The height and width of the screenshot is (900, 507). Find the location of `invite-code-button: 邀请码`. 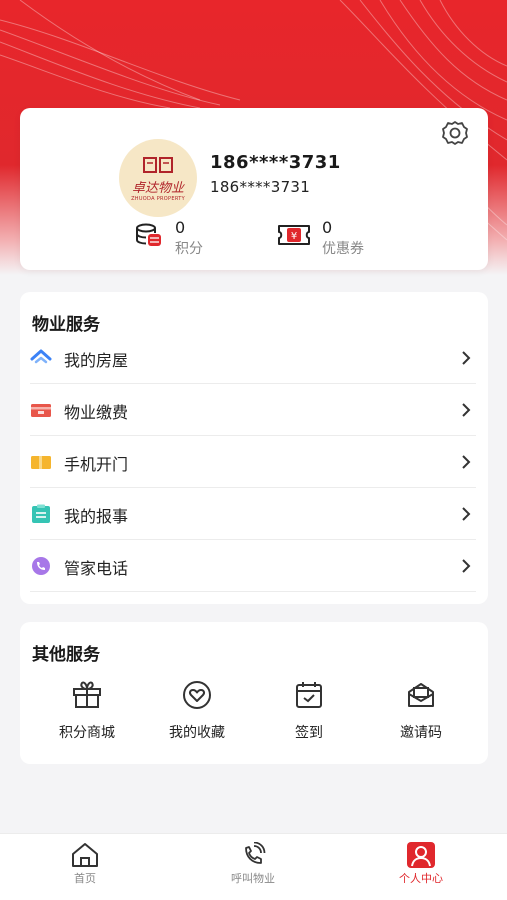

invite-code-button: 邀请码 is located at coordinates (421, 725).